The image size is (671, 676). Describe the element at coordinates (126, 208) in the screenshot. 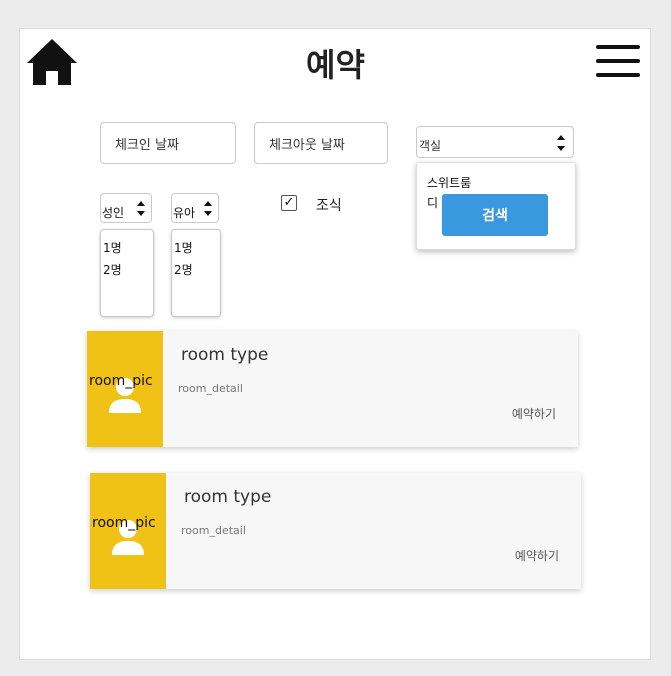

I see `adults-select: 성인` at that location.